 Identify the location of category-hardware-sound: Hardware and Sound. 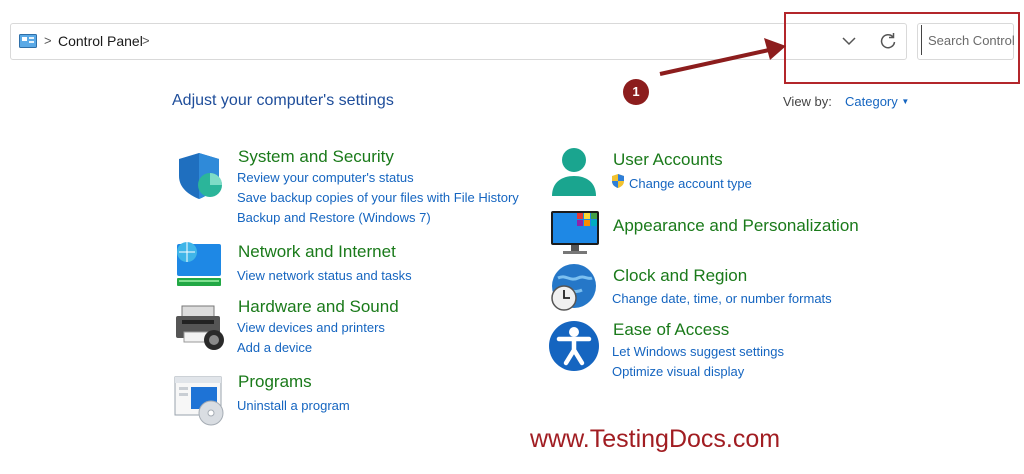
(318, 307).